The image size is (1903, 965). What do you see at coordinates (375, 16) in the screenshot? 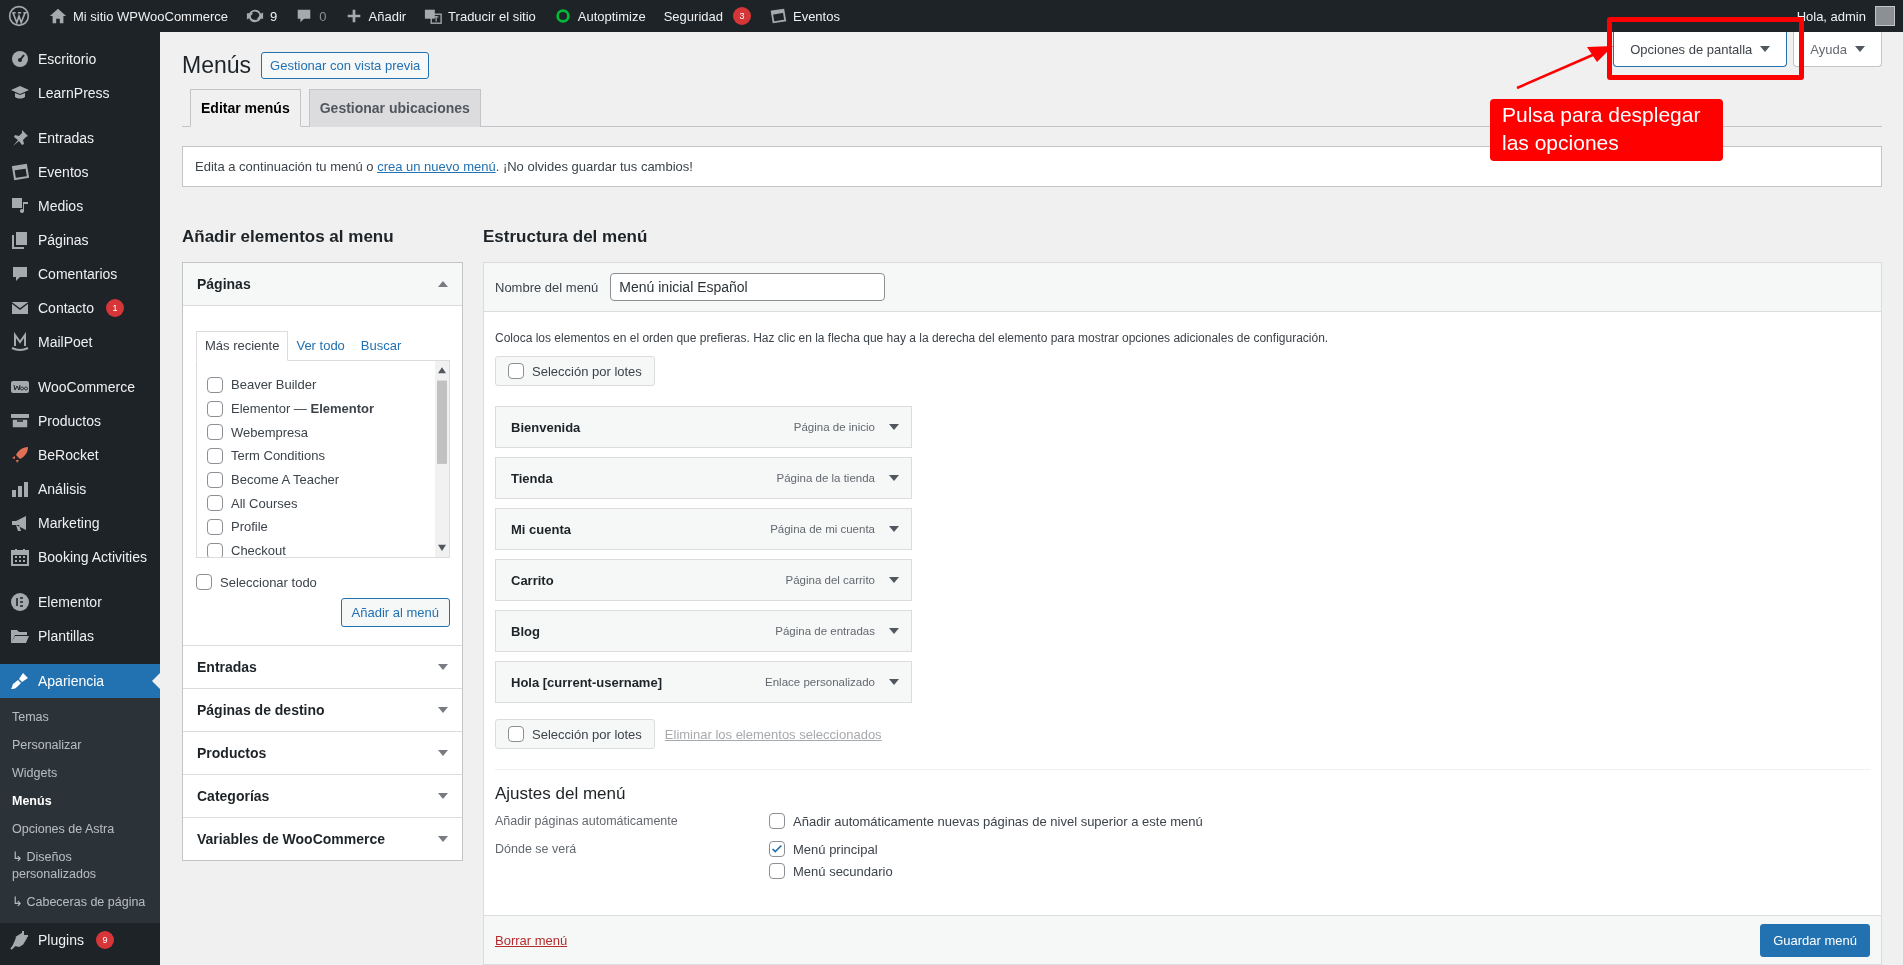
I see `admin-bar-item: Añadir` at bounding box center [375, 16].